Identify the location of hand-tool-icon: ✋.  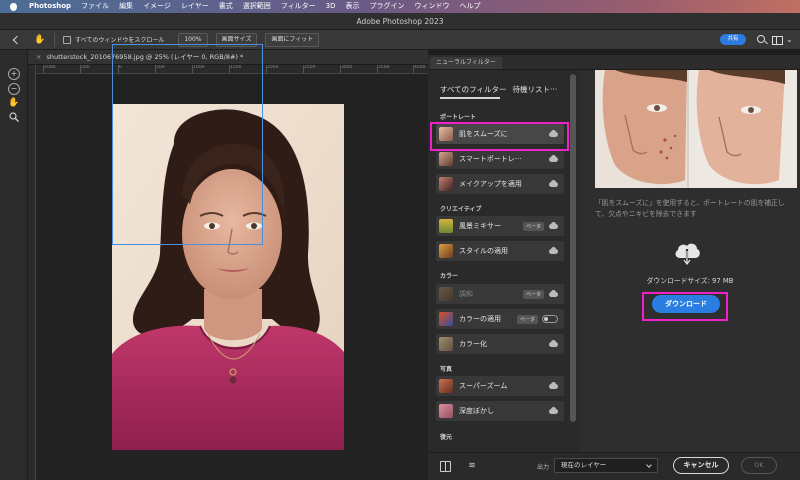
(14, 103).